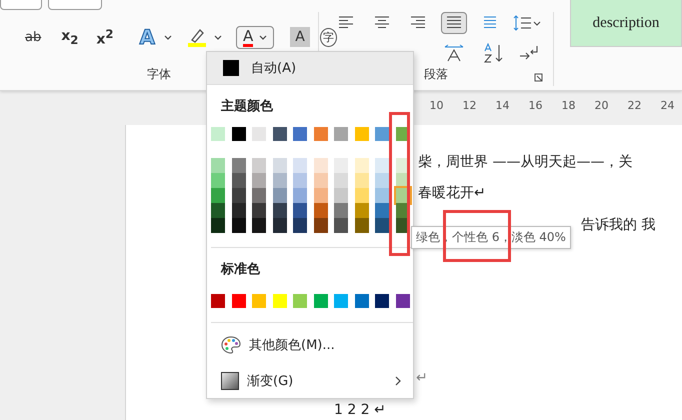 The image size is (682, 420). I want to click on ruler-number: 16, so click(536, 105).